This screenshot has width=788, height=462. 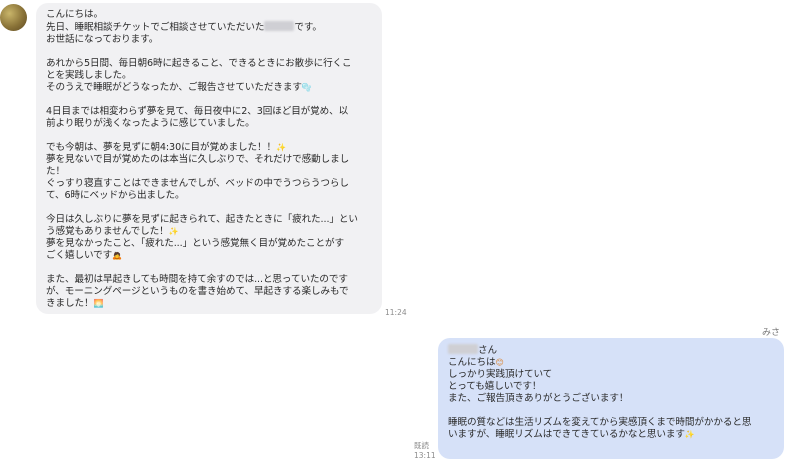 What do you see at coordinates (306, 87) in the screenshot?
I see `bubbles-emoji-icon: 🫧` at bounding box center [306, 87].